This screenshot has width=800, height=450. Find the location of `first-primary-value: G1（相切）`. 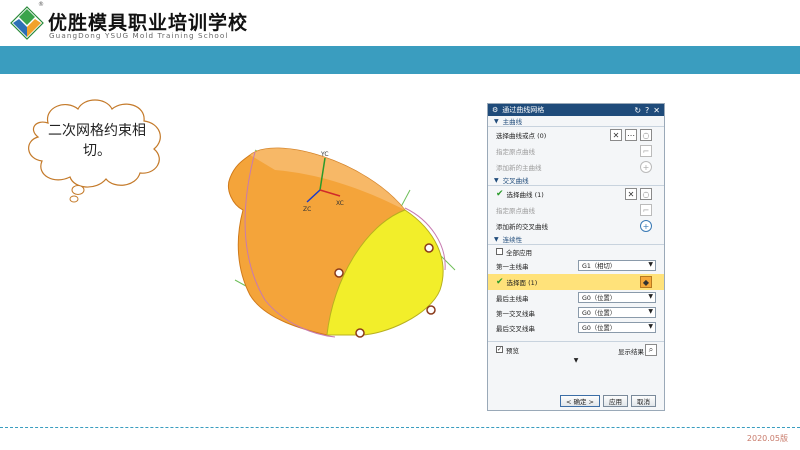

first-primary-value: G1（相切） is located at coordinates (599, 266).